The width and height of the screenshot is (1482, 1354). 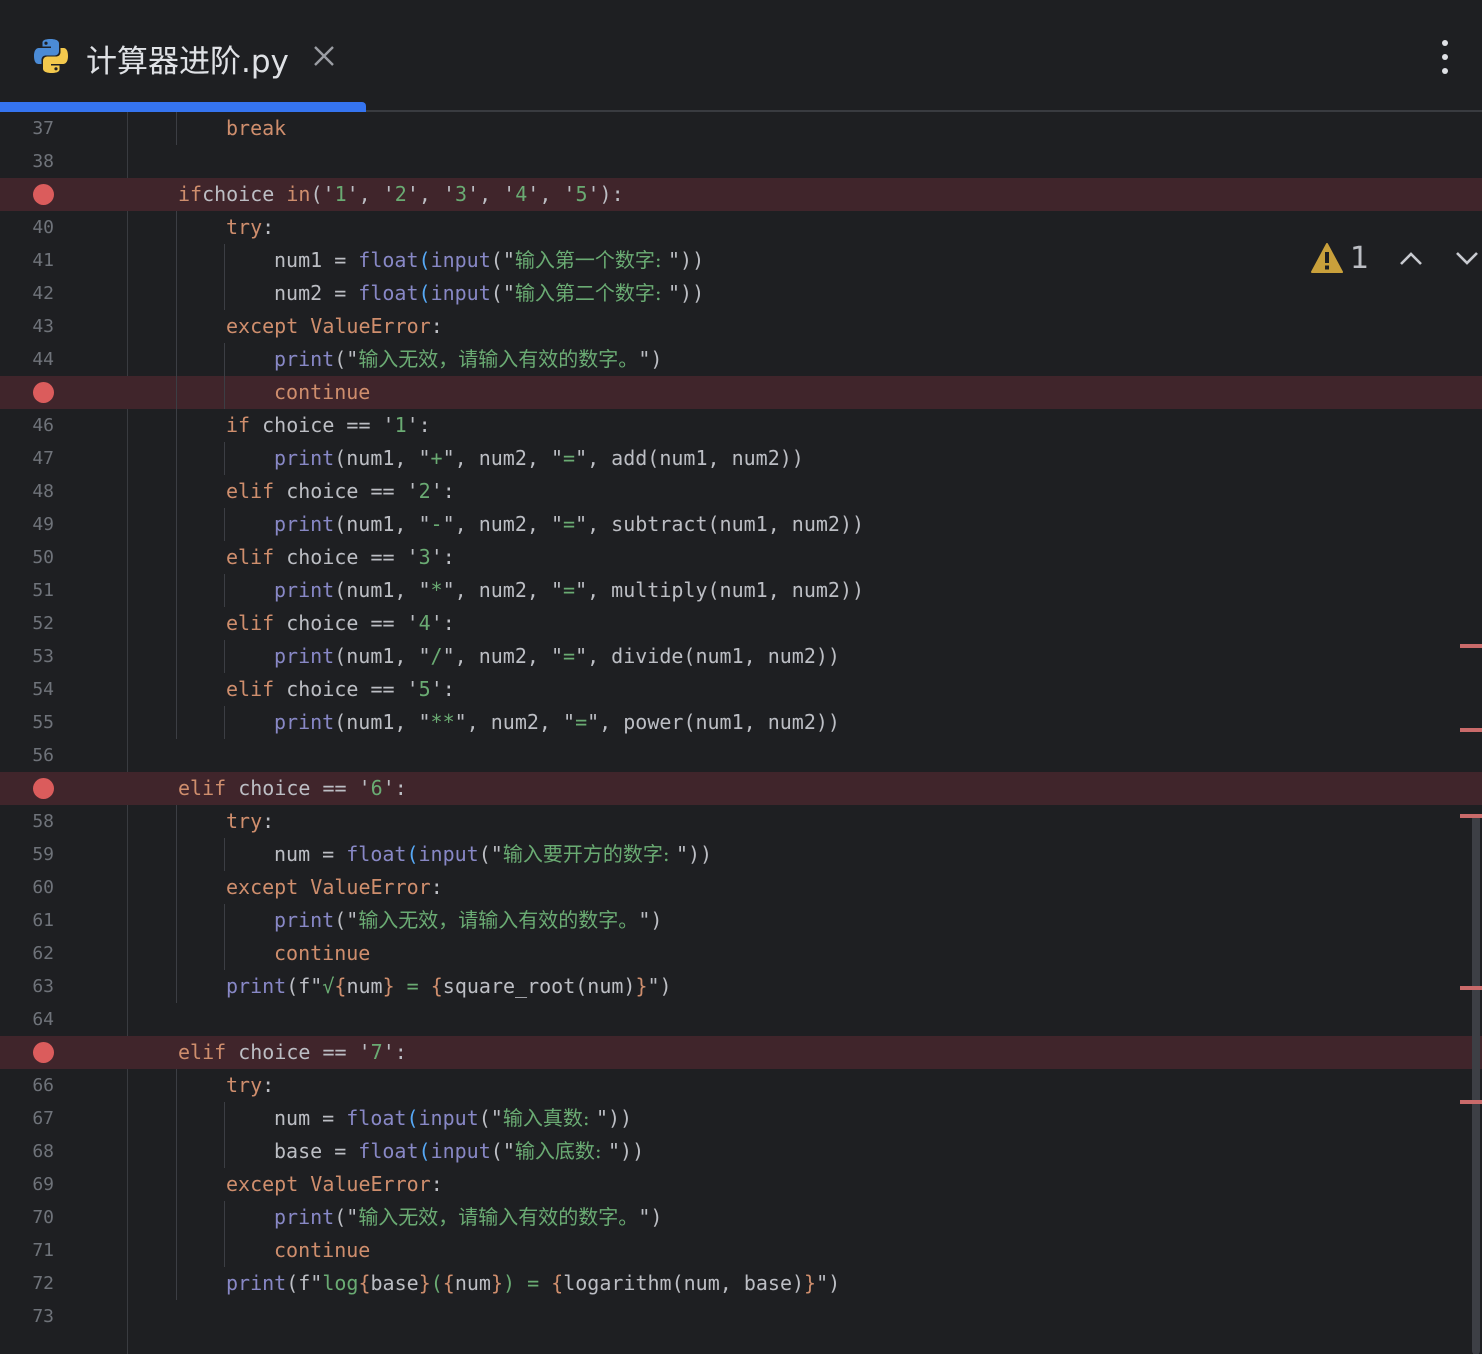 I want to click on more-options-icon, so click(x=1445, y=57).